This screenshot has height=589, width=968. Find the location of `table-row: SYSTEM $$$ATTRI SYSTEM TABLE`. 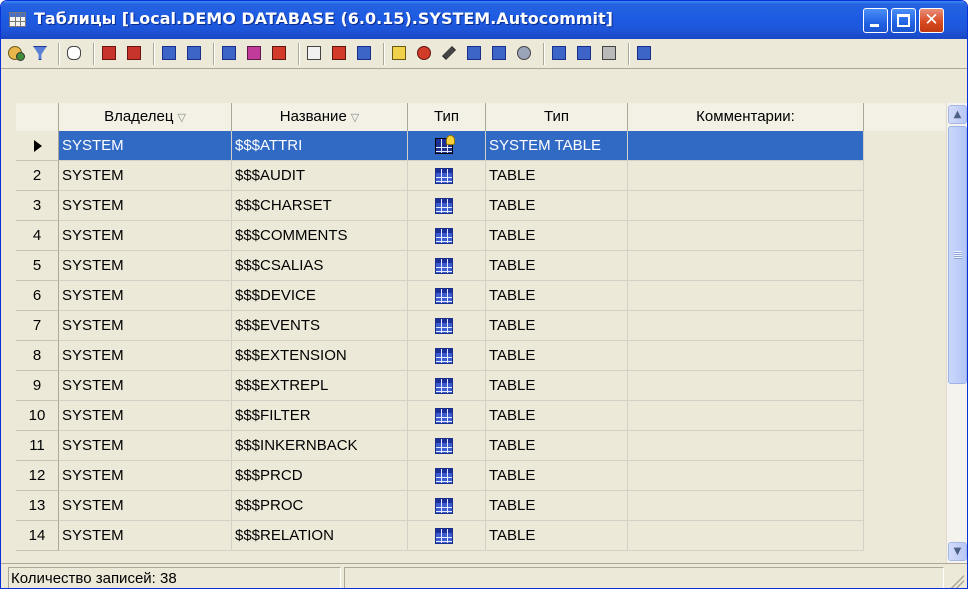

table-row: SYSTEM $$$ATTRI SYSTEM TABLE is located at coordinates (481, 146).